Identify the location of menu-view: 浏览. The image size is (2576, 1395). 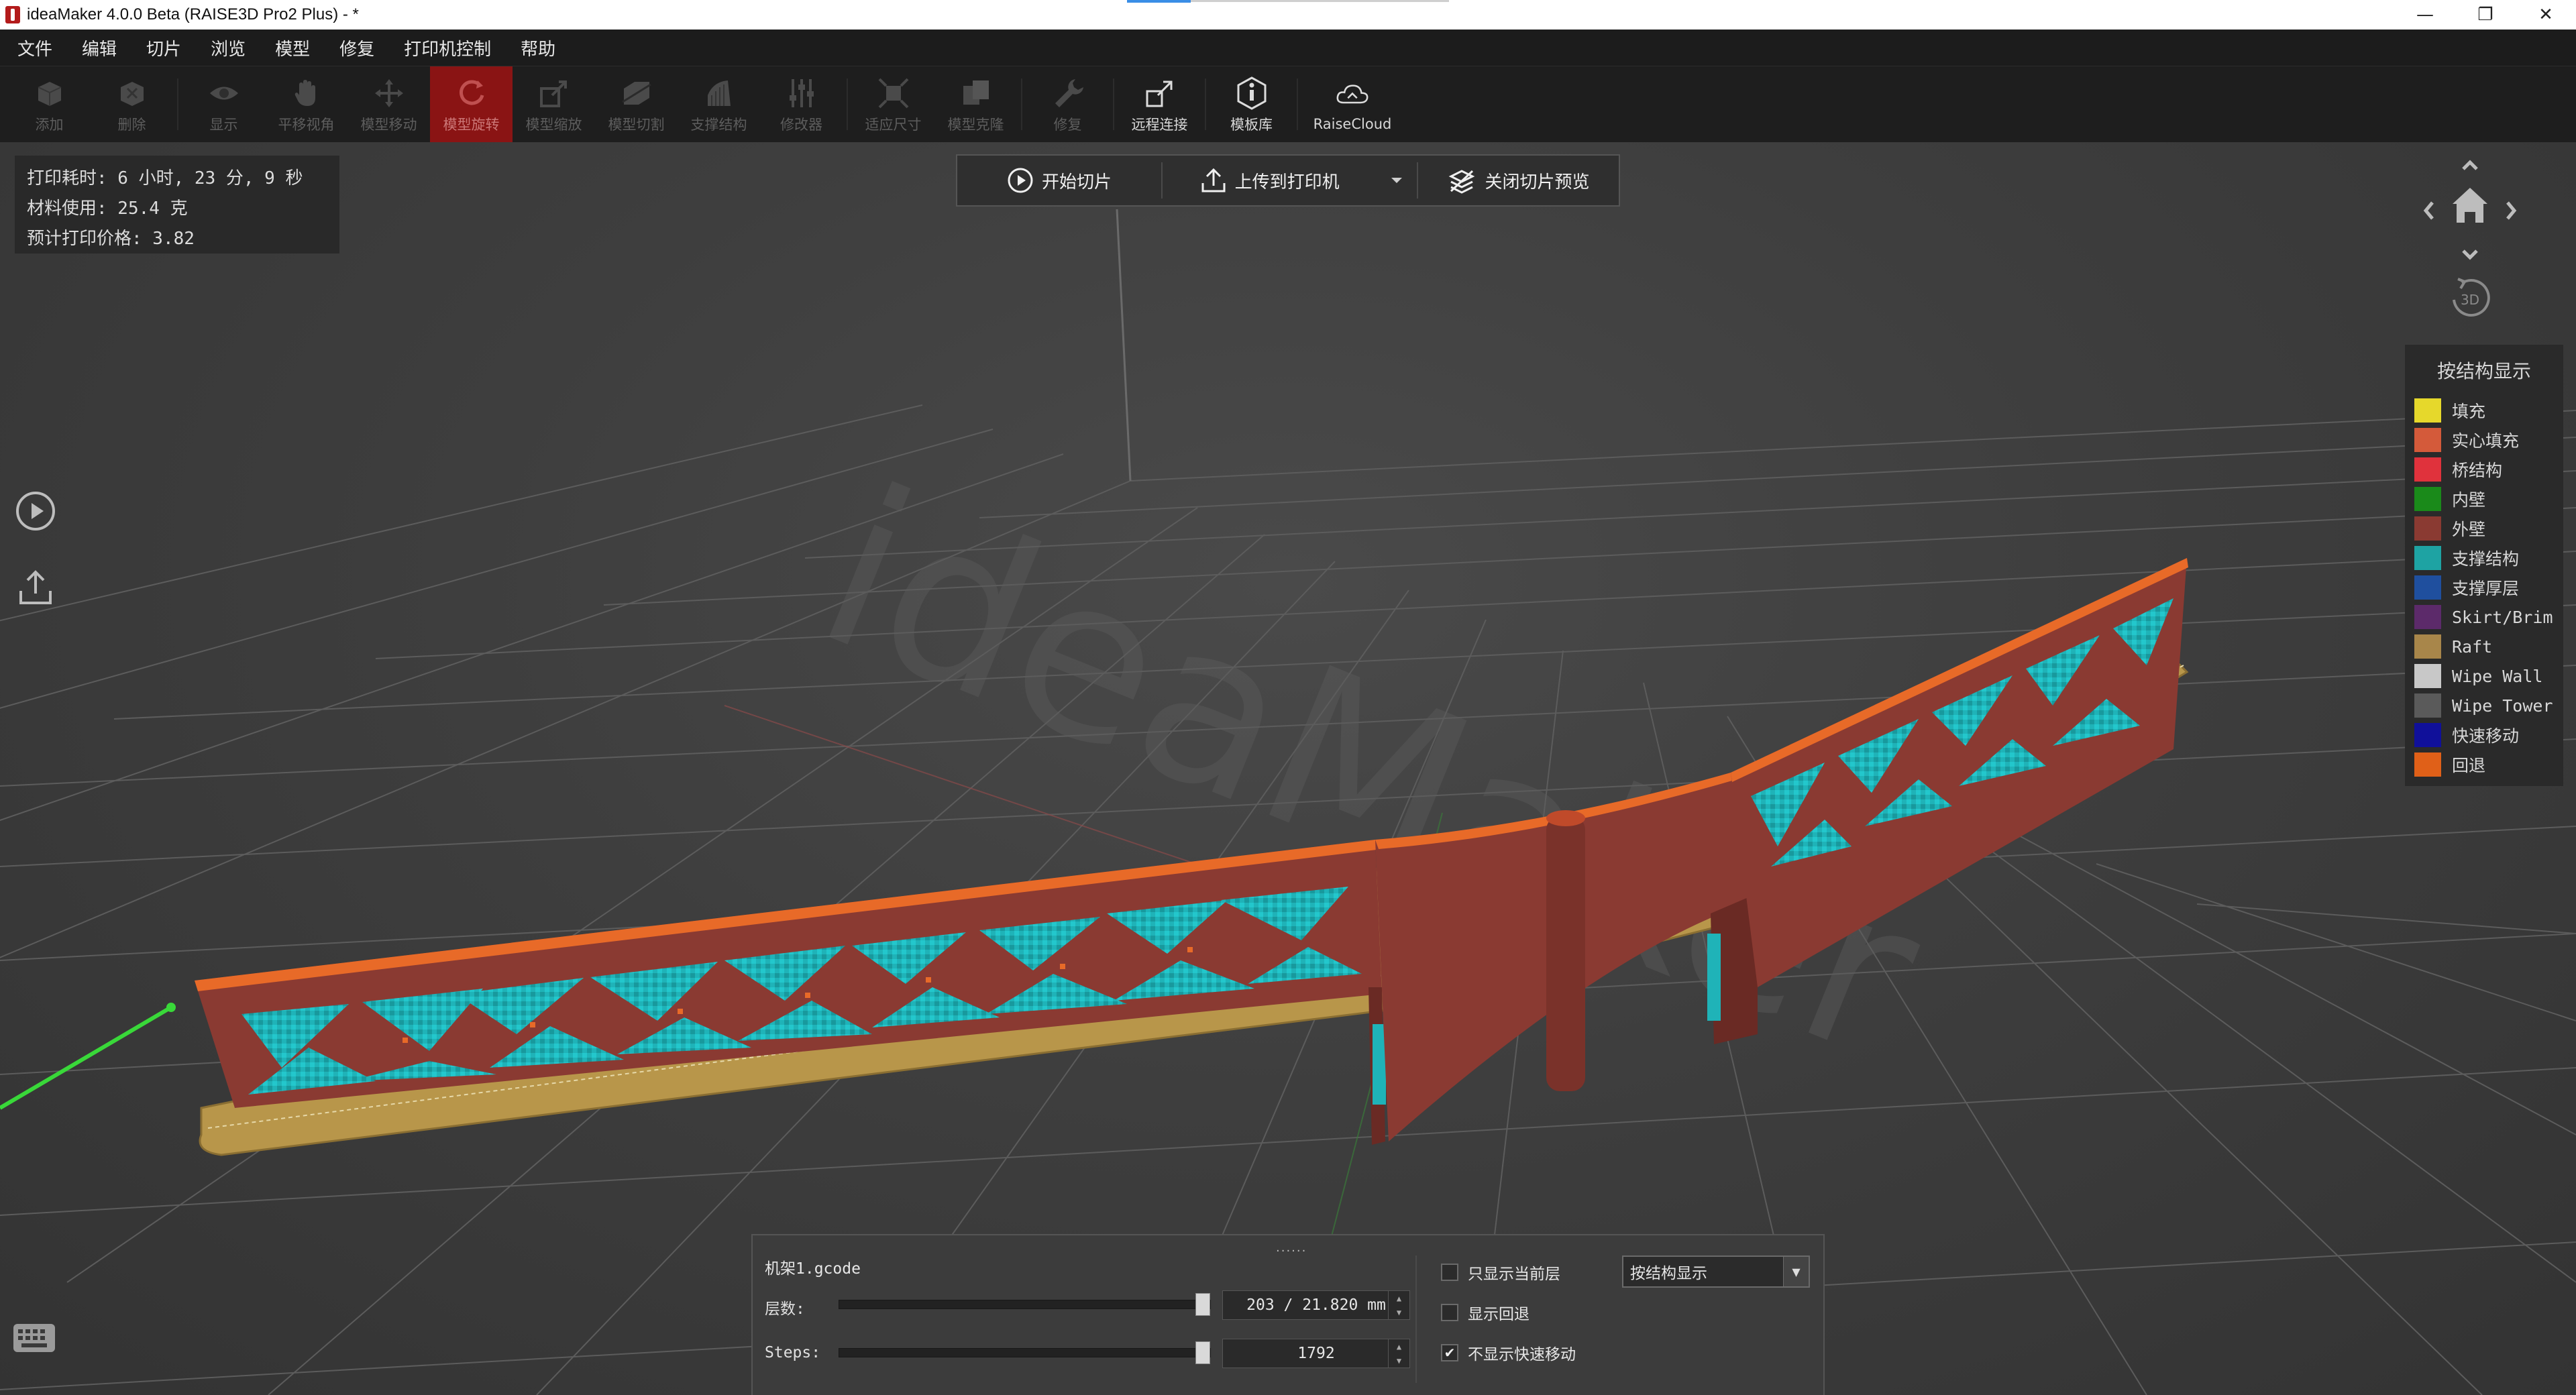
(232, 48).